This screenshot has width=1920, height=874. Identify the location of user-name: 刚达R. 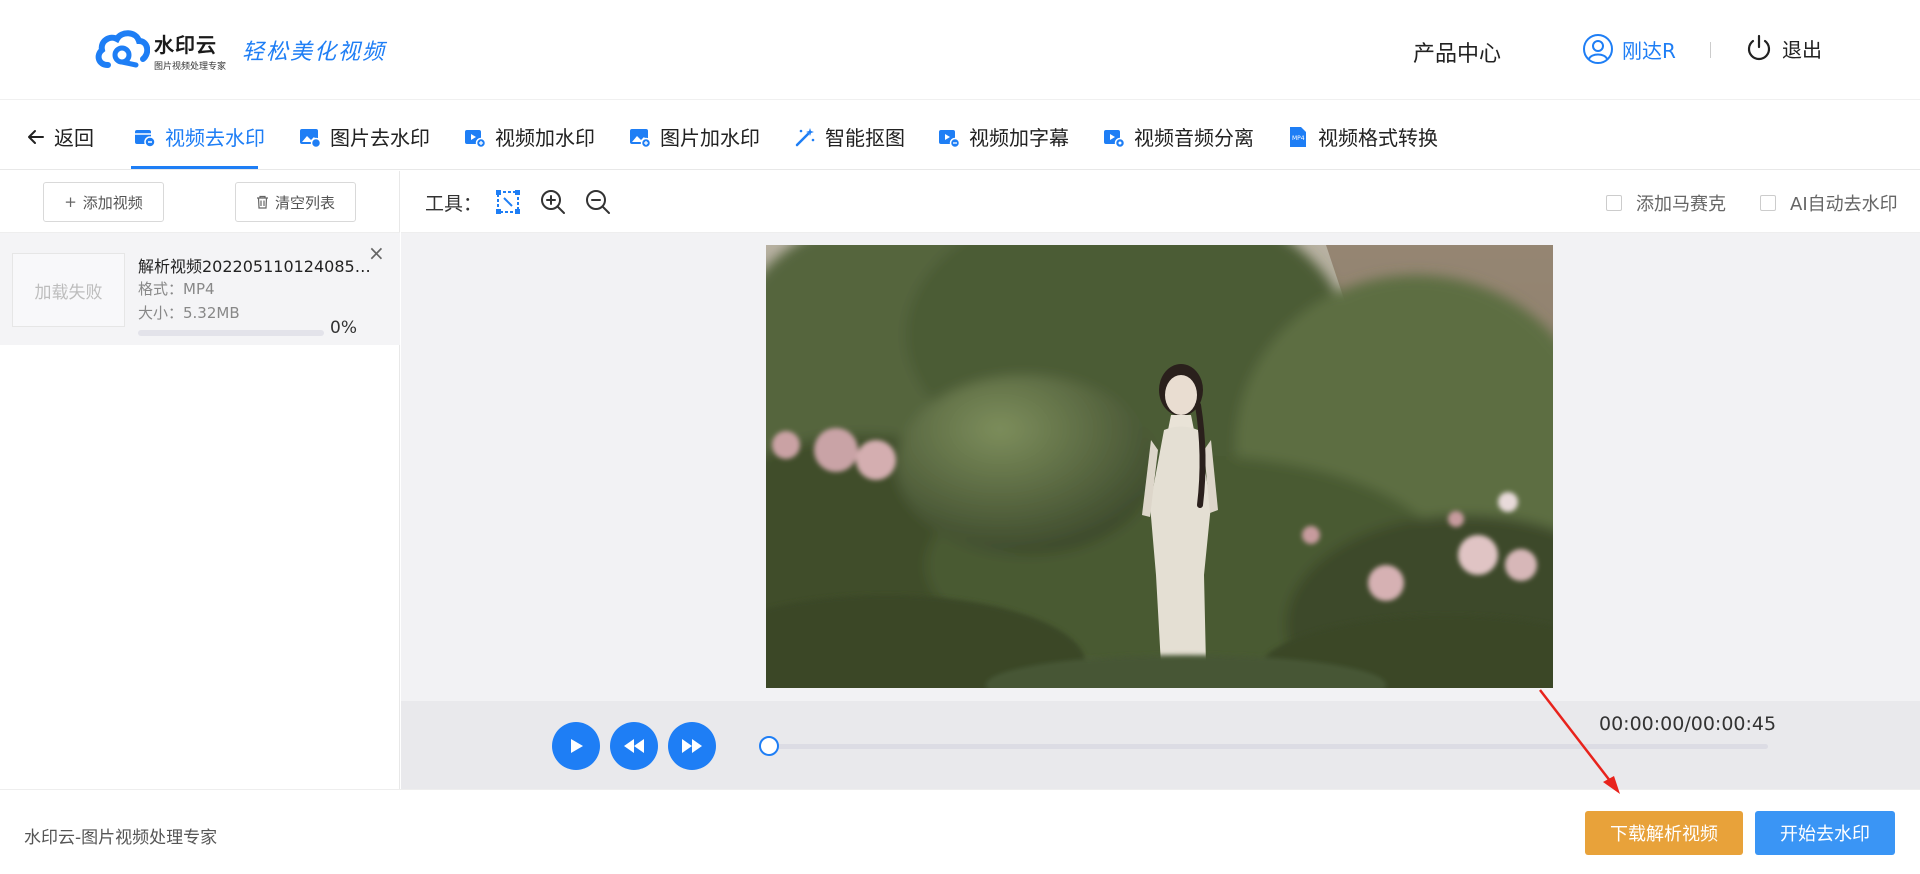
(1649, 50).